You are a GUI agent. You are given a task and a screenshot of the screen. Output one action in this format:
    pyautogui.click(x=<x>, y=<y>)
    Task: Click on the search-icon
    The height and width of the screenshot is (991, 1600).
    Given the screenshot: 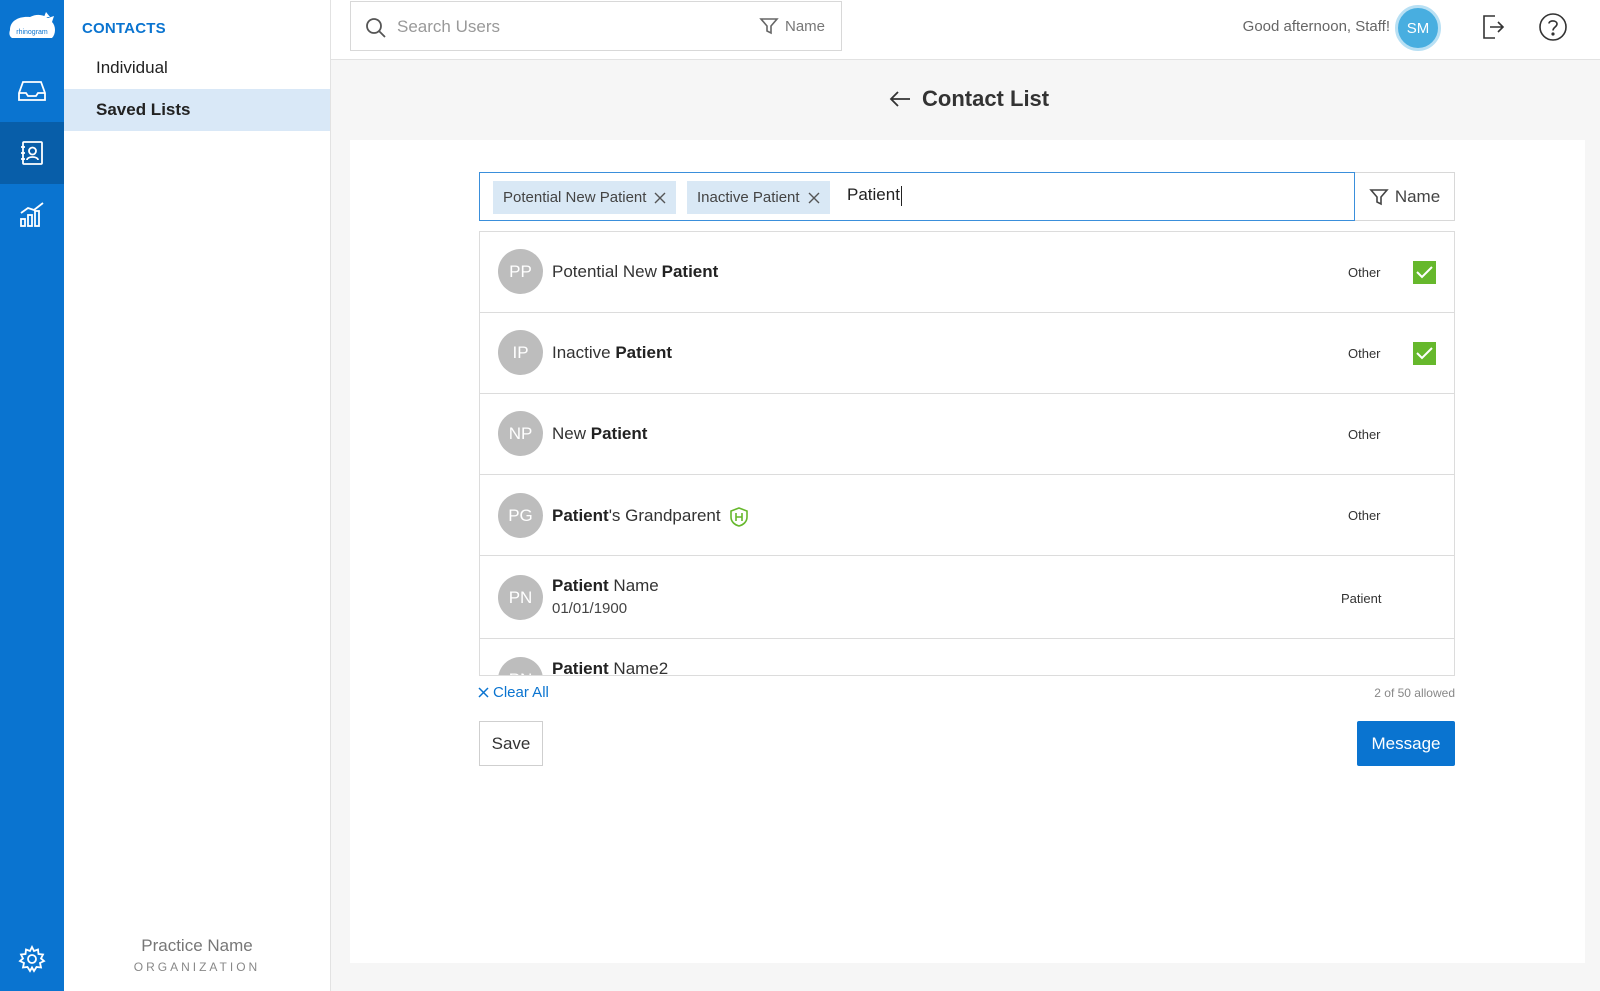 What is the action you would take?
    pyautogui.click(x=376, y=28)
    